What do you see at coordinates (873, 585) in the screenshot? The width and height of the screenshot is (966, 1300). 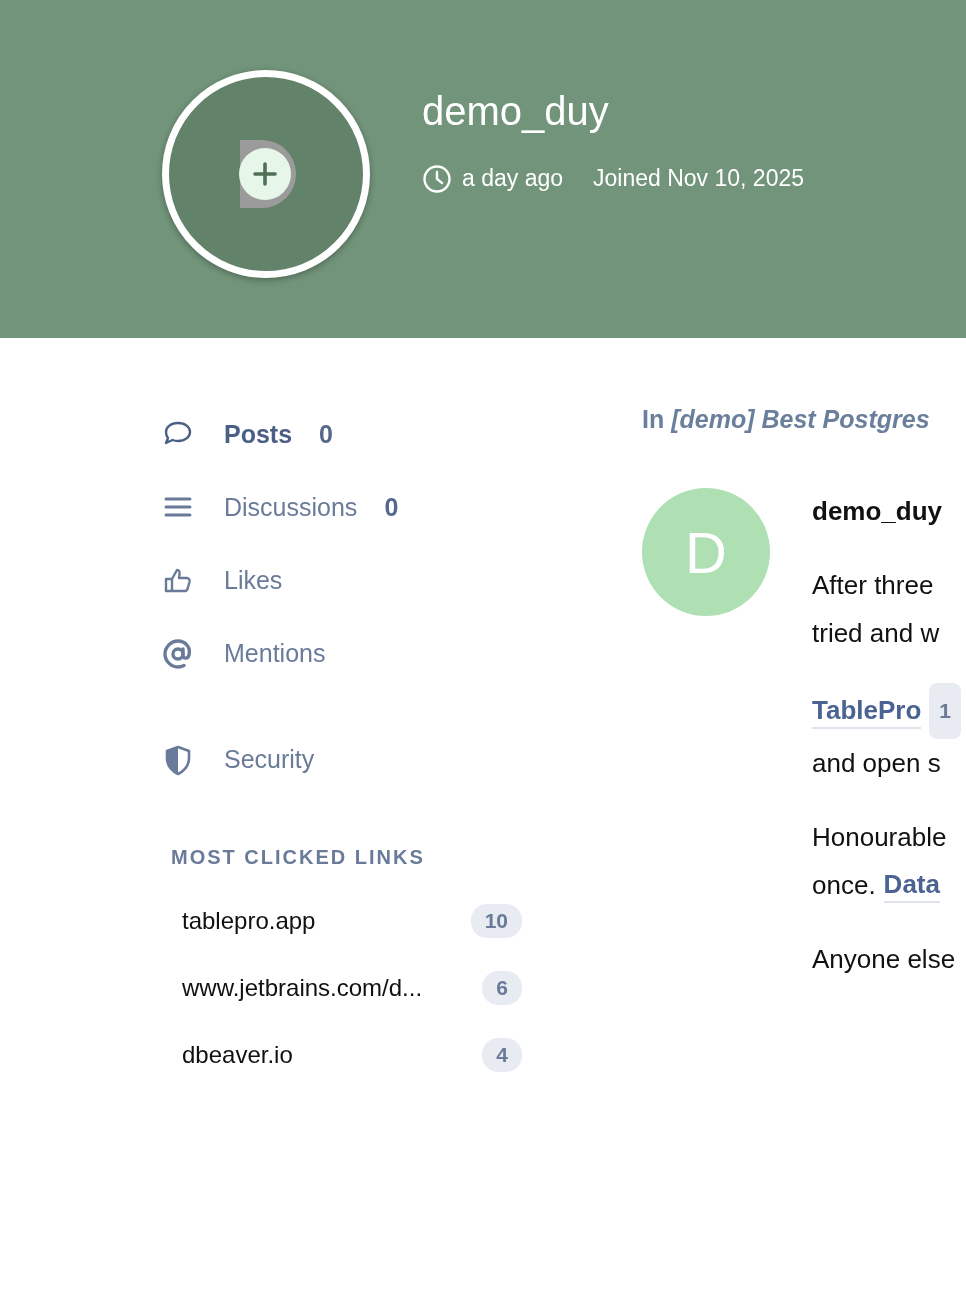 I see `post-text: After three` at bounding box center [873, 585].